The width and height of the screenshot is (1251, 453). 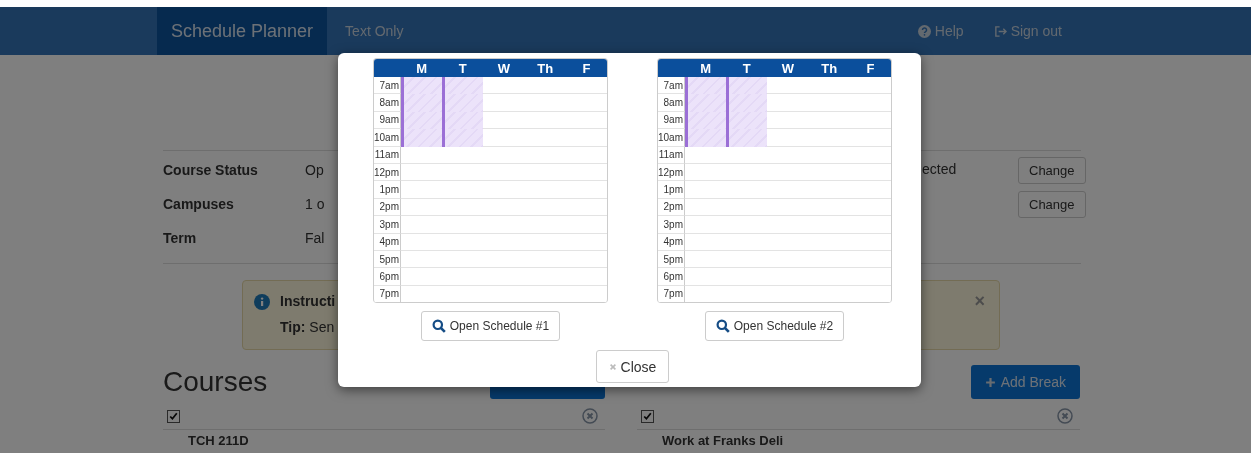 What do you see at coordinates (632, 367) in the screenshot?
I see `close-button: Close` at bounding box center [632, 367].